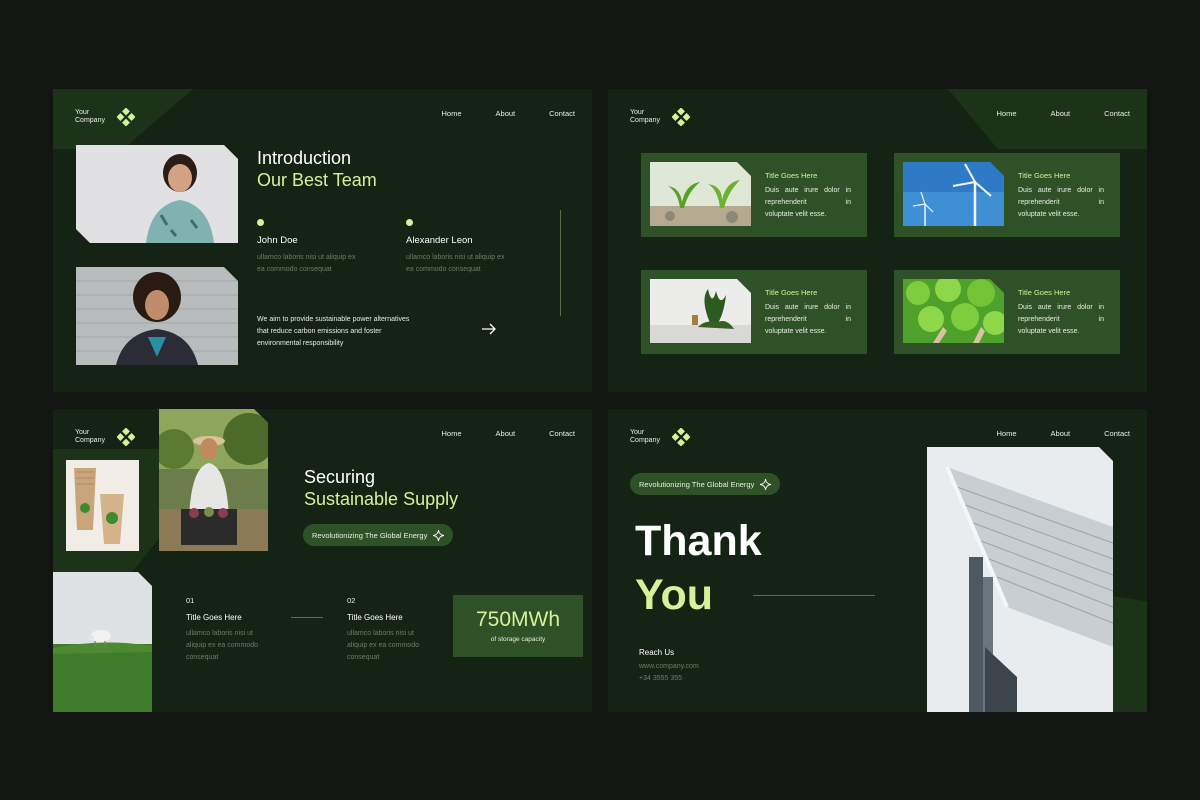 The image size is (1200, 800). Describe the element at coordinates (202, 657) in the screenshot. I see `item-desc-line: consequat` at that location.